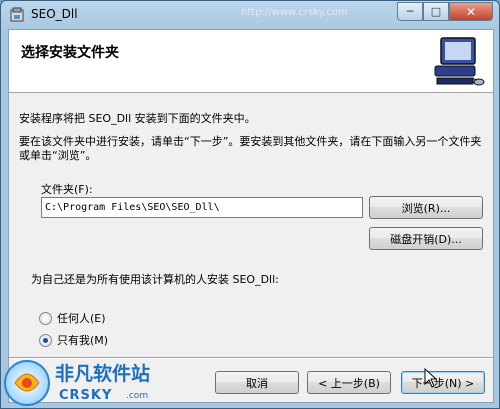 The height and width of the screenshot is (409, 500). I want to click on watermark-url: http://www.crsky.com, so click(294, 12).